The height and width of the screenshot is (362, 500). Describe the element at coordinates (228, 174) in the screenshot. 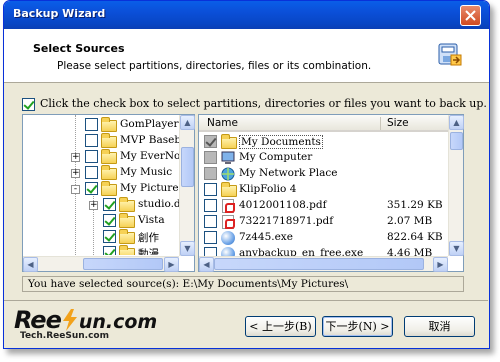

I see `network-icon` at that location.